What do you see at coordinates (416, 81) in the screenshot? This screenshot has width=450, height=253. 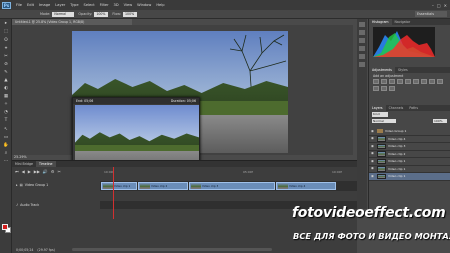 I see `hue-icon` at bounding box center [416, 81].